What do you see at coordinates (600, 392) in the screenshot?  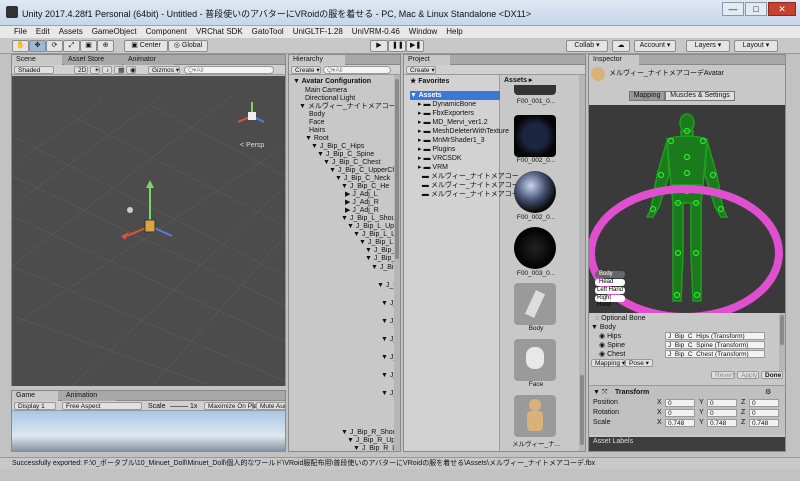 I see `transform-icon: ▼ ⤧` at bounding box center [600, 392].